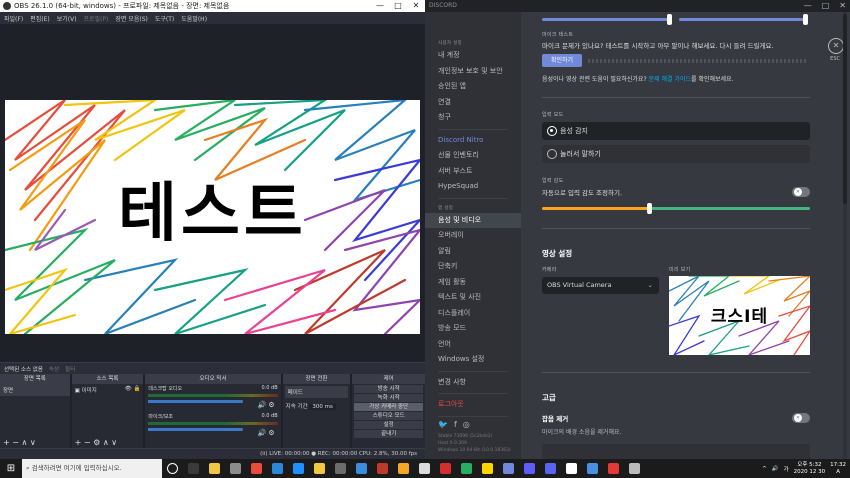  I want to click on menu-edit: 편집(E), so click(40, 18).